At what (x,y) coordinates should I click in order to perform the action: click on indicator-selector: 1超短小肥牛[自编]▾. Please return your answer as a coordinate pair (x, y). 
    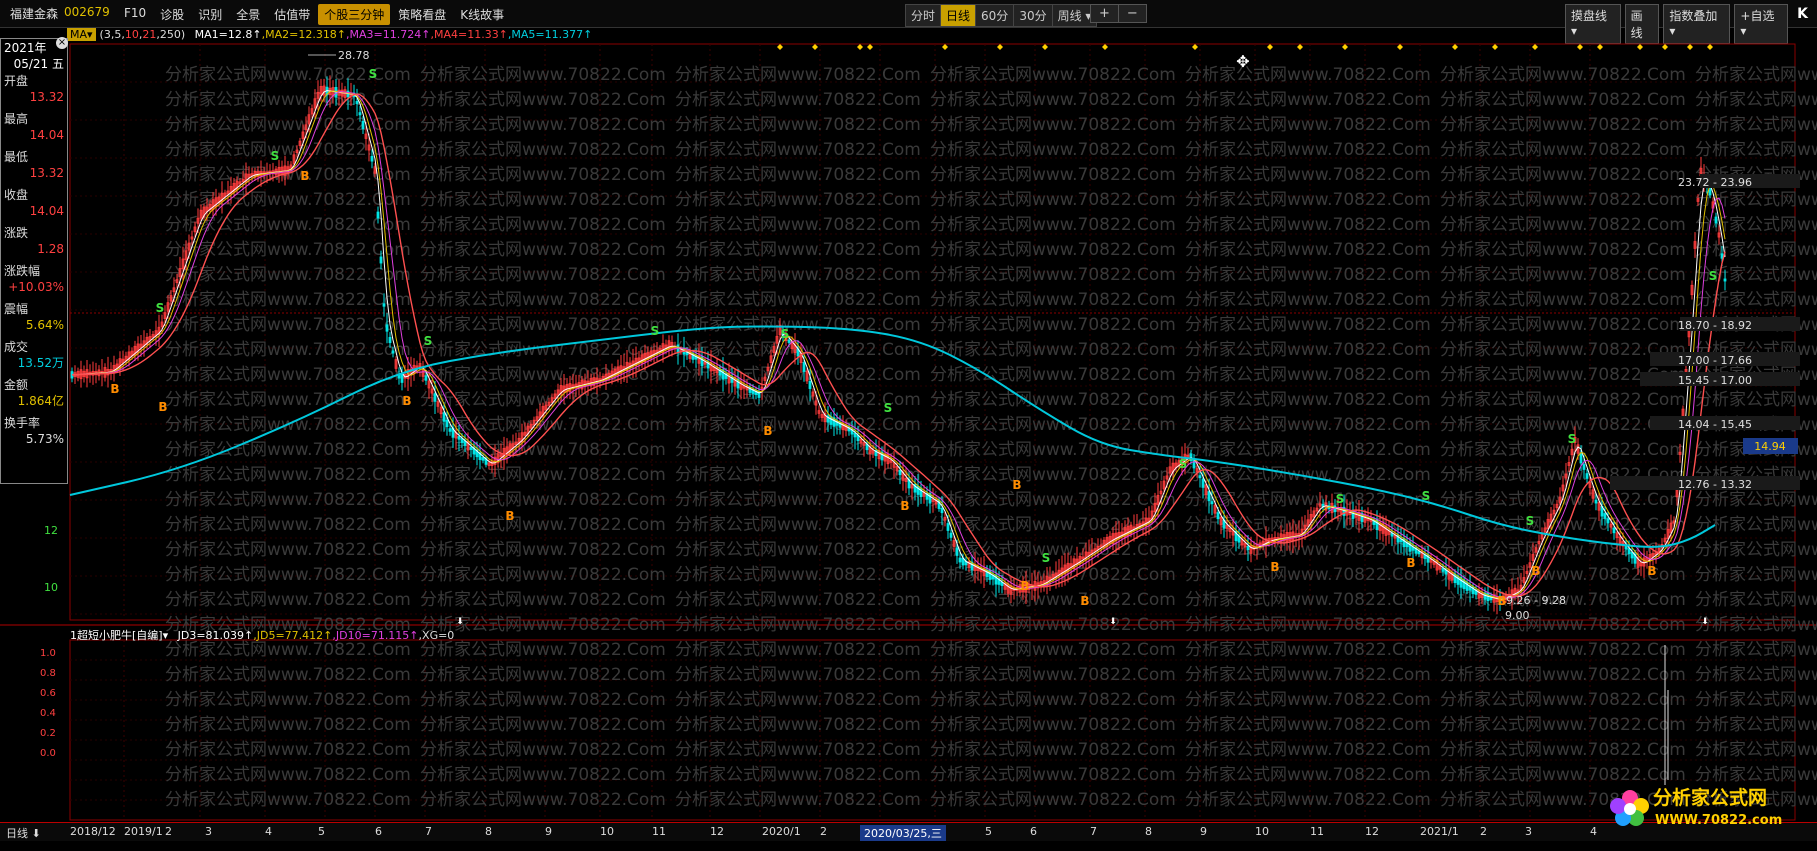
    Looking at the image, I should click on (119, 635).